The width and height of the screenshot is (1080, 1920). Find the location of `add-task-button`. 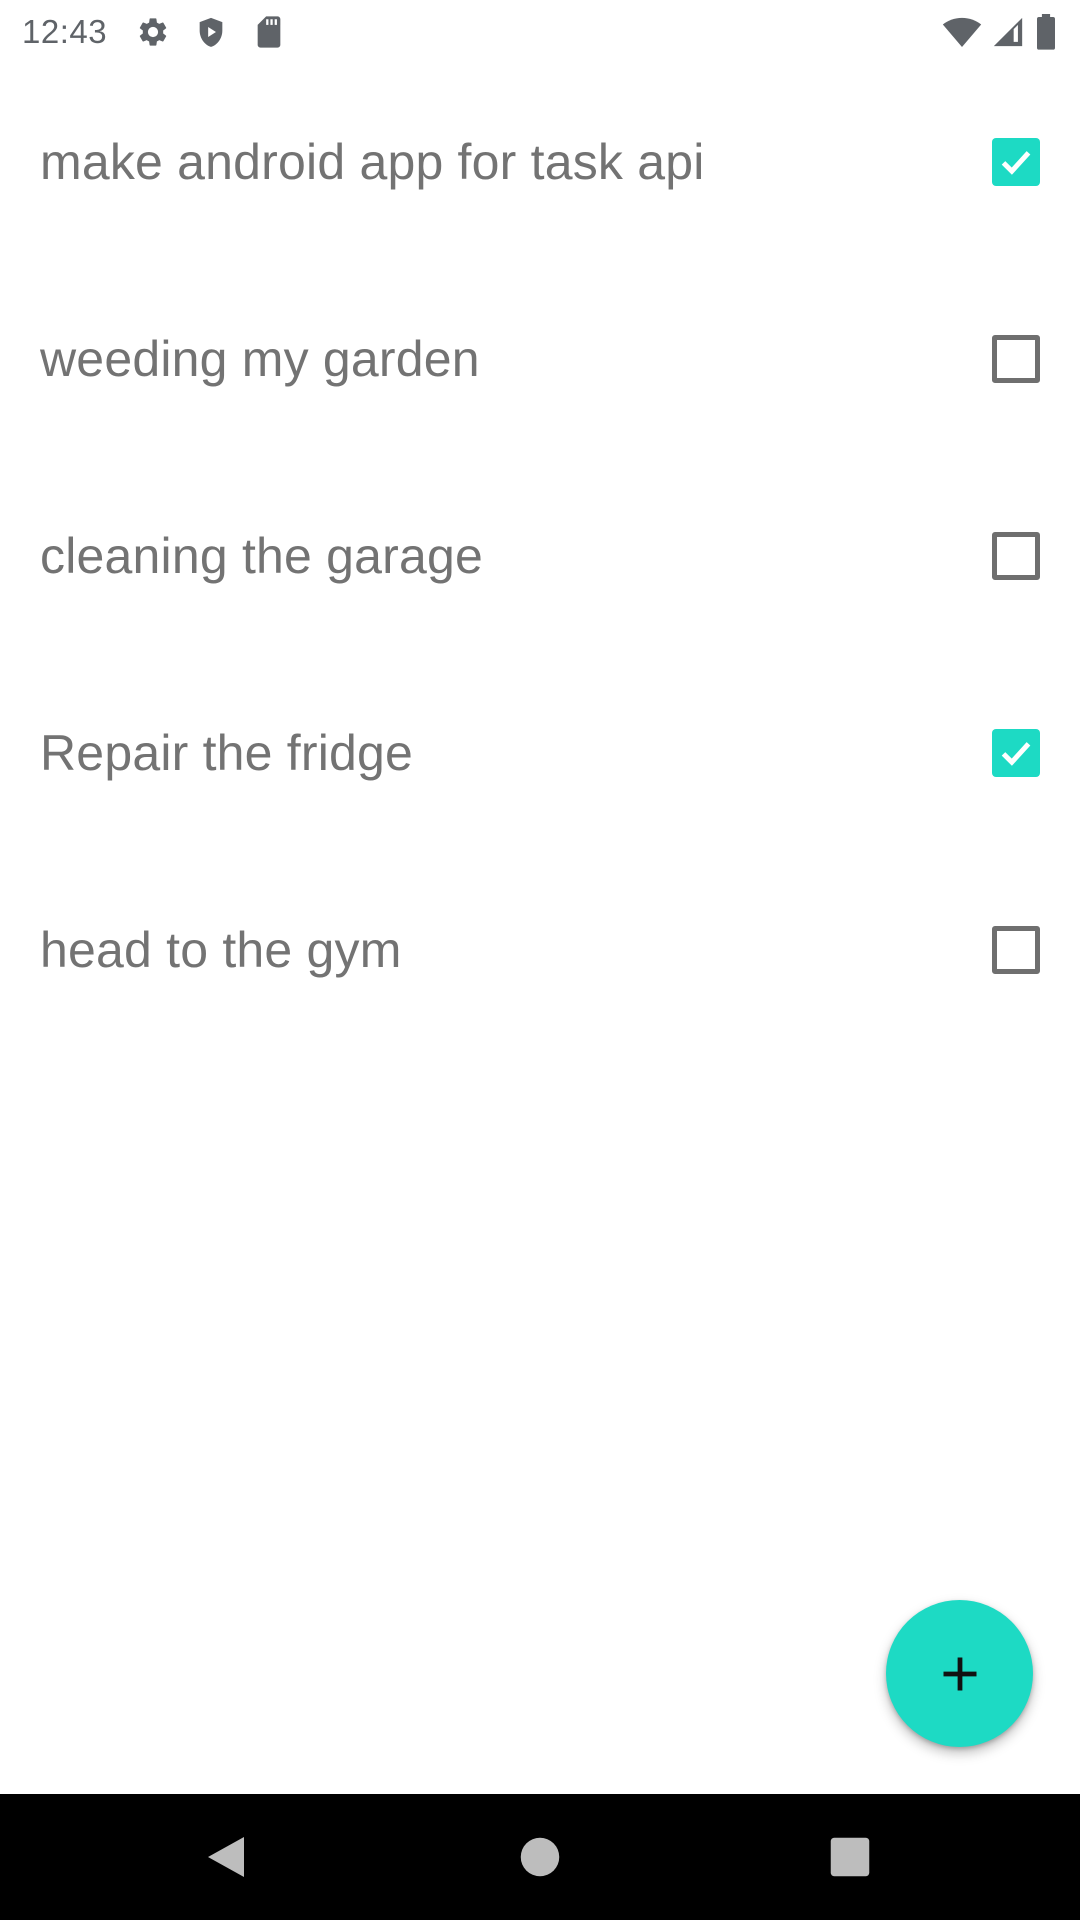

add-task-button is located at coordinates (959, 1673).